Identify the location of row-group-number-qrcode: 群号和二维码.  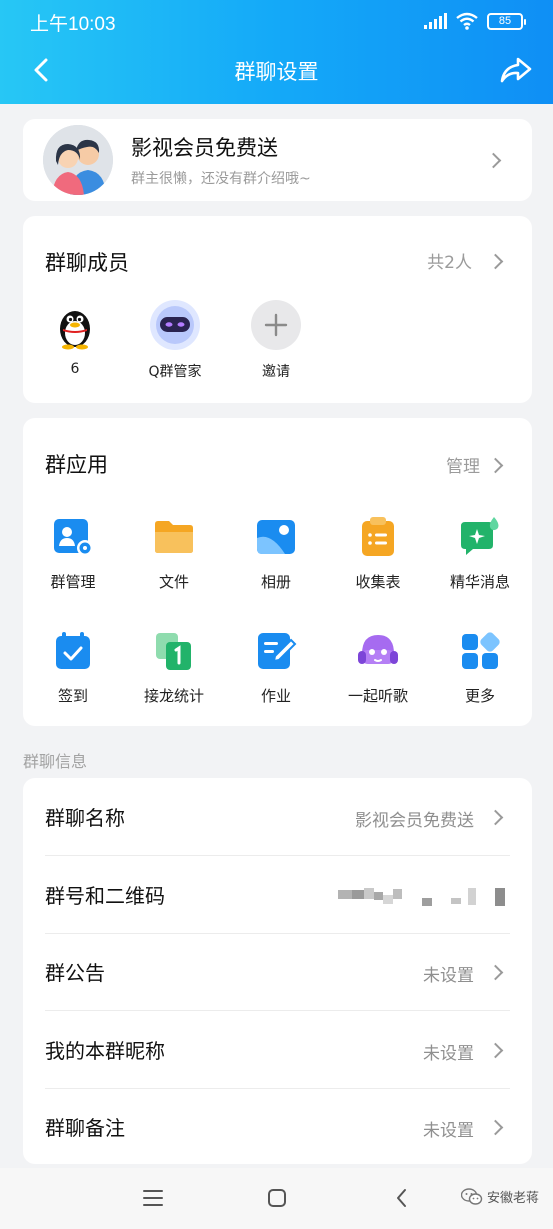
(277, 895).